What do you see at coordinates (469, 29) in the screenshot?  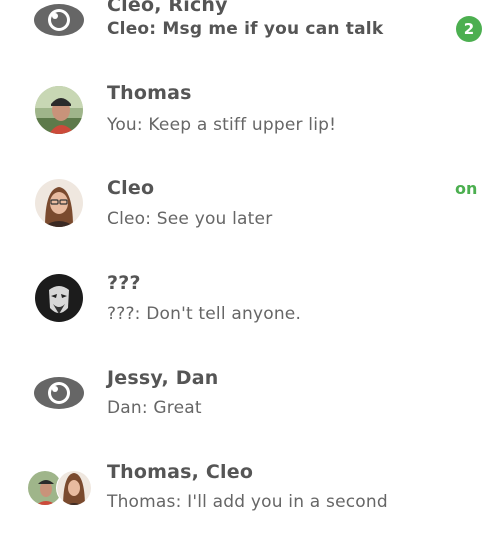 I see `unread-badge: 2` at bounding box center [469, 29].